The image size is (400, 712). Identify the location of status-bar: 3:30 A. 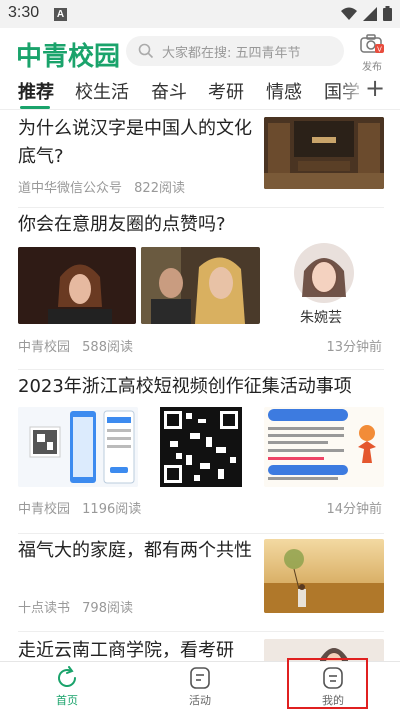
(200, 14).